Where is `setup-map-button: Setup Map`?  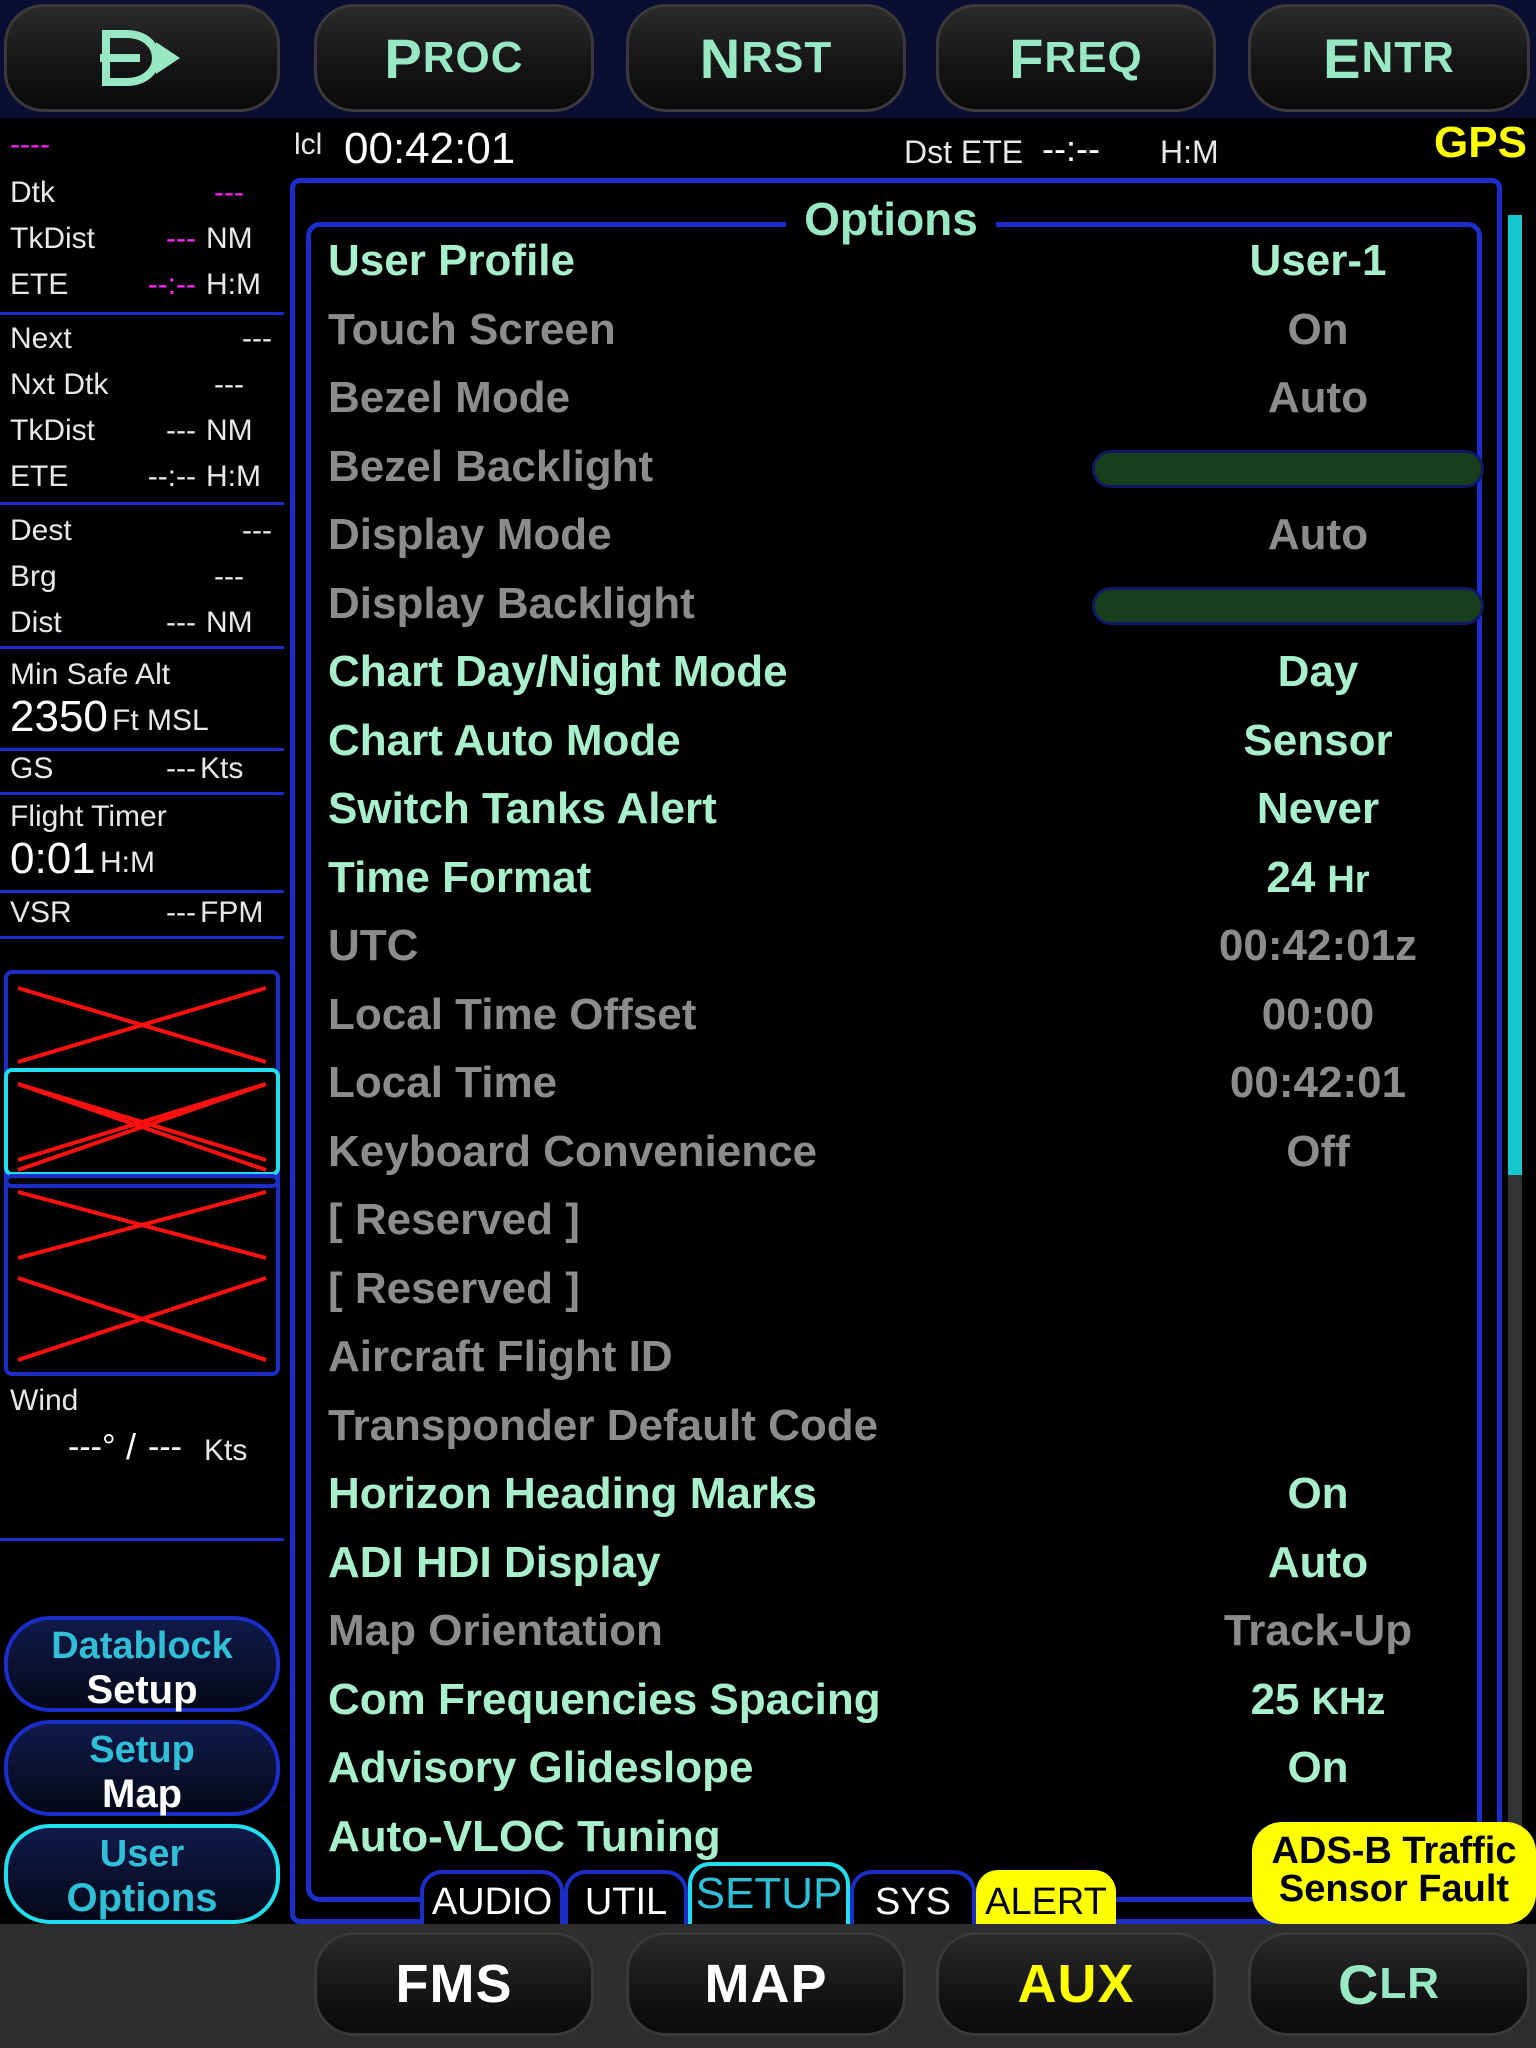 setup-map-button: Setup Map is located at coordinates (142, 1768).